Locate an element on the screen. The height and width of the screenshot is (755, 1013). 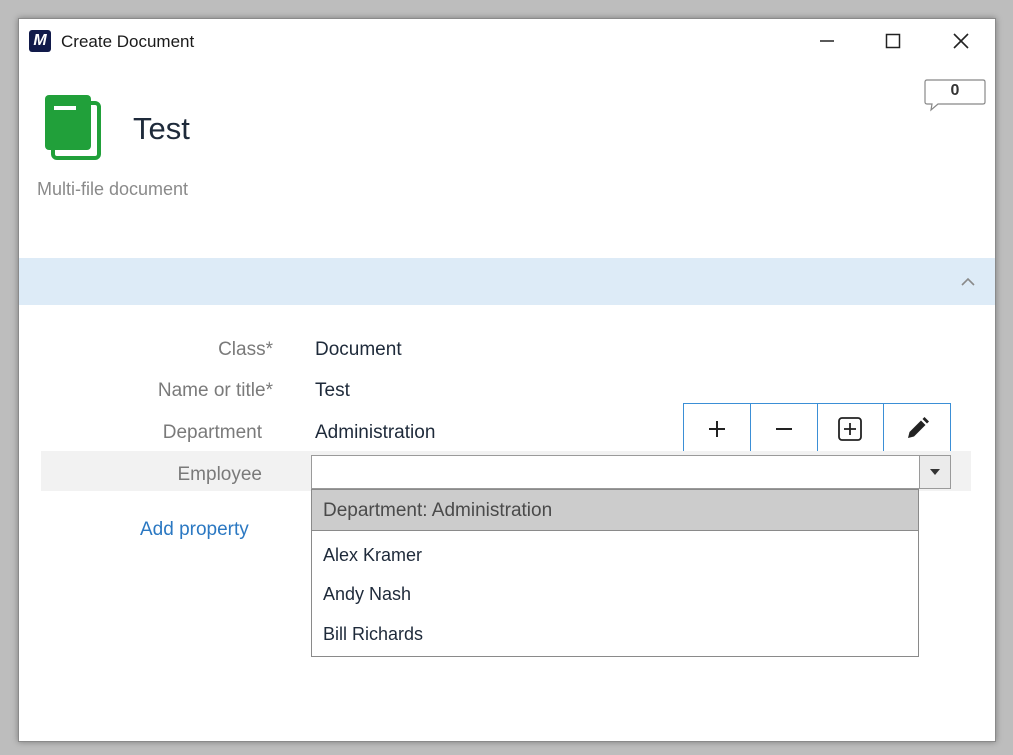
lookup-toolbar is located at coordinates (817, 428).